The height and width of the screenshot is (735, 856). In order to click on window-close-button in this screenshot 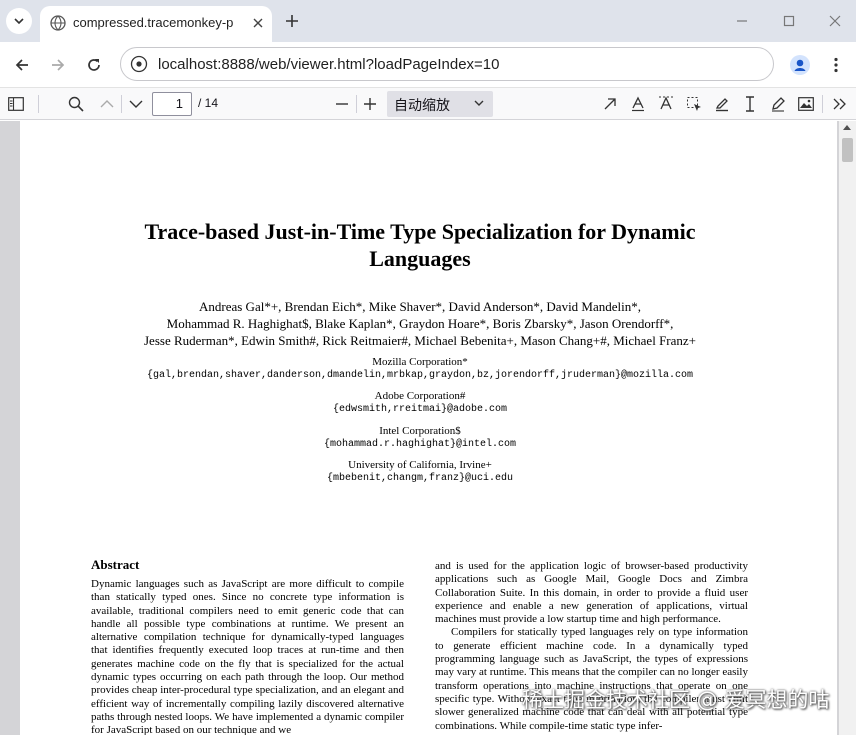, I will do `click(835, 21)`.